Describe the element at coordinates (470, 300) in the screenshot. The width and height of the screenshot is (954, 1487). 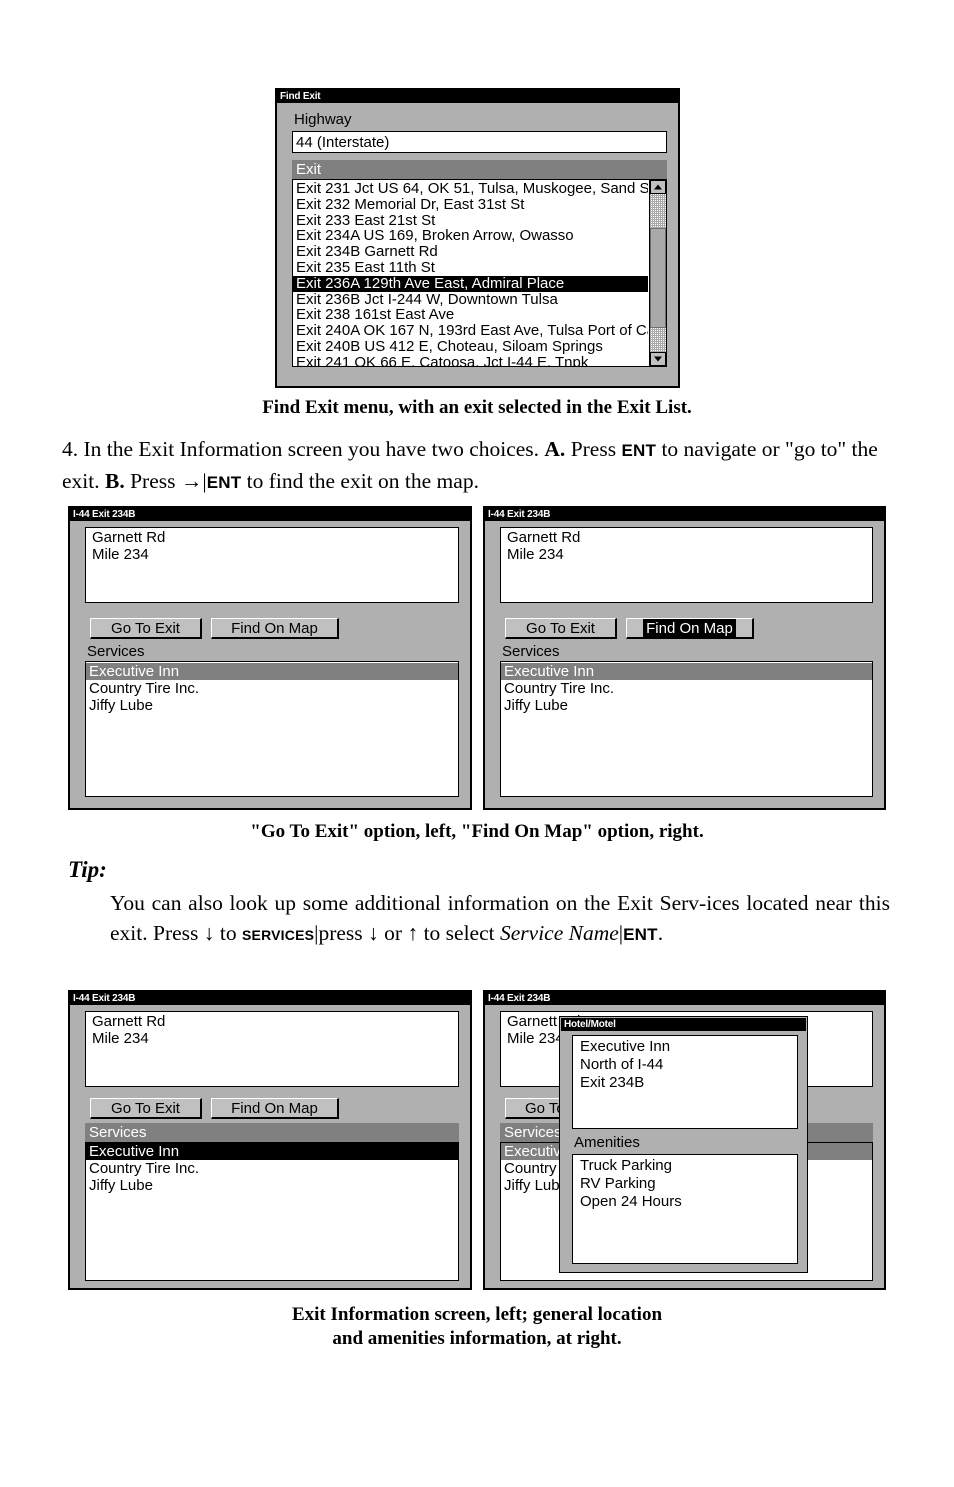
I see `exit-list-item: Exit 236B Jct I-244 W, Downtown Tulsa` at that location.